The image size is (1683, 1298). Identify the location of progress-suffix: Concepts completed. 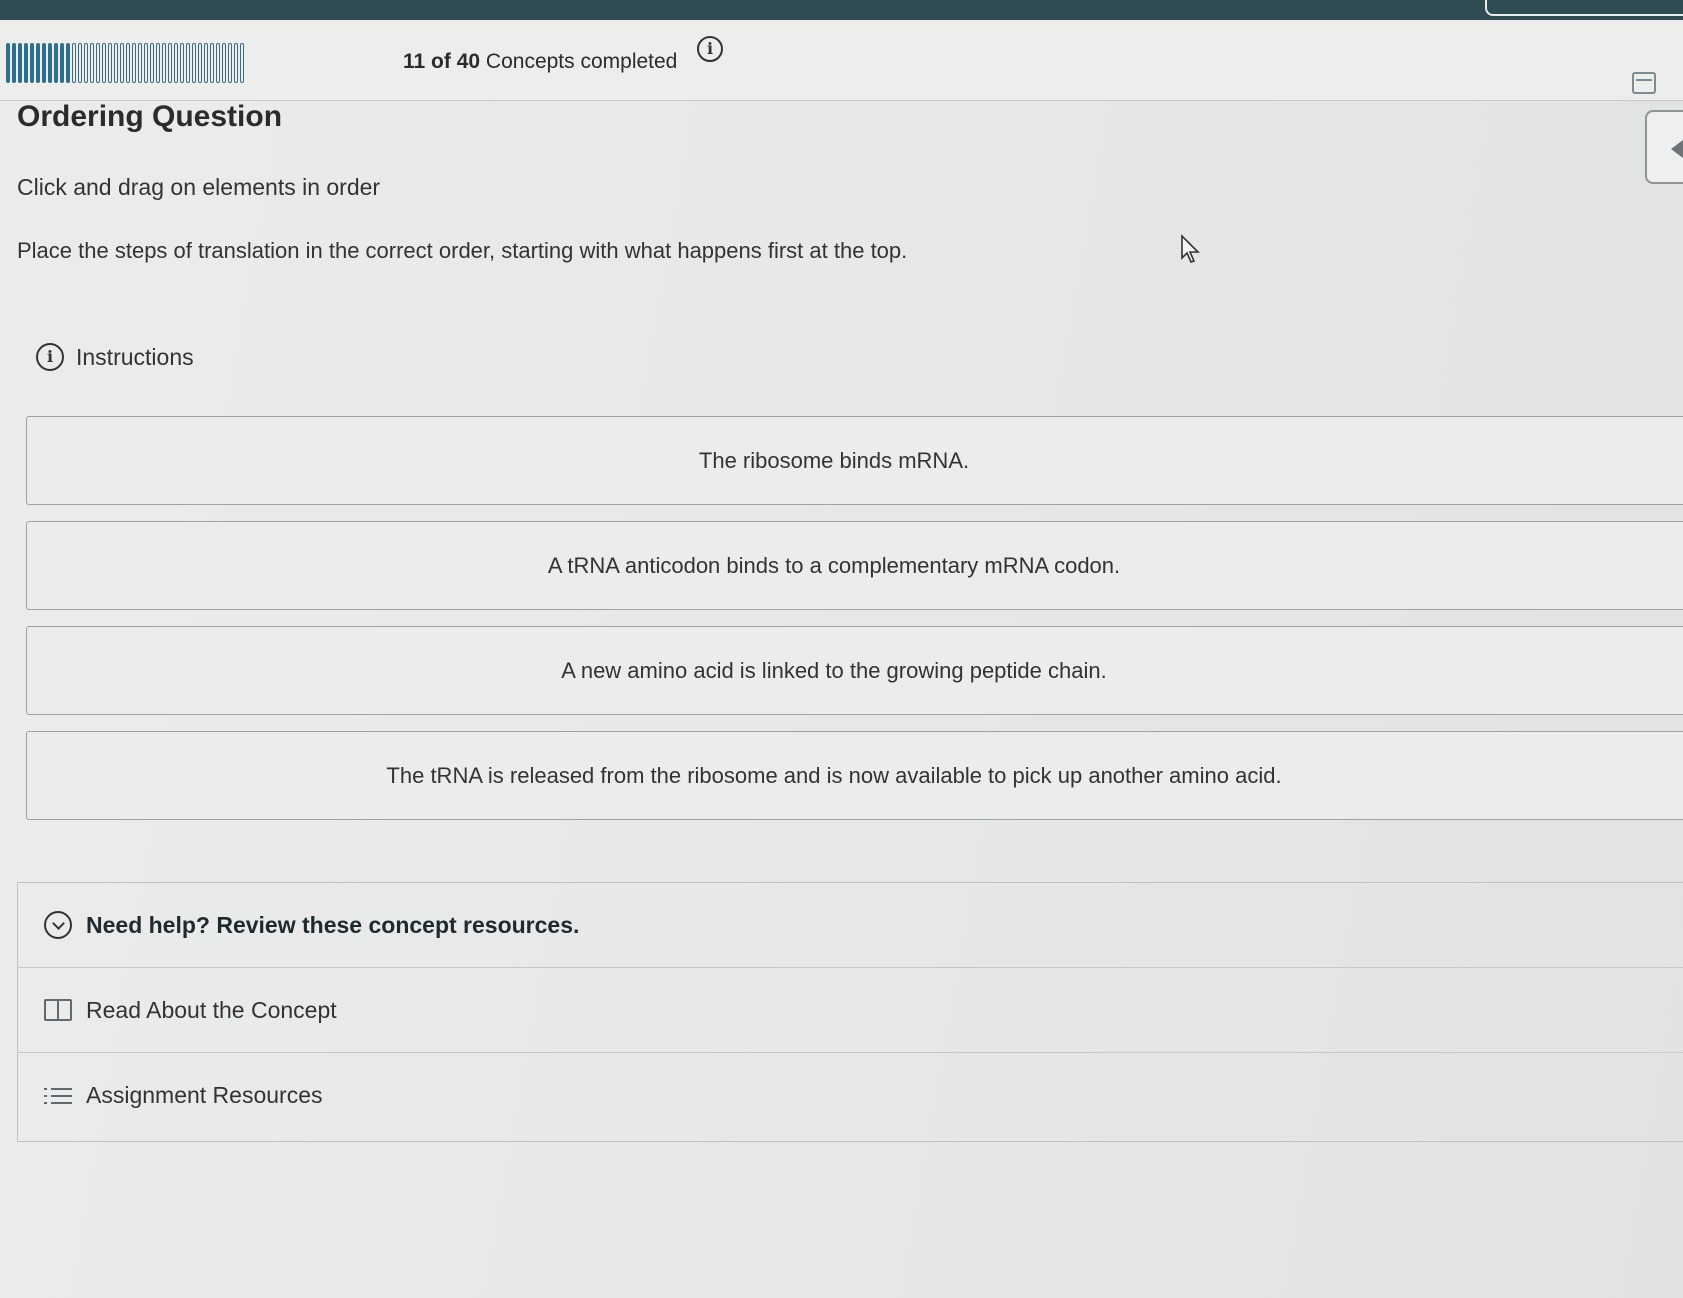
(581, 61).